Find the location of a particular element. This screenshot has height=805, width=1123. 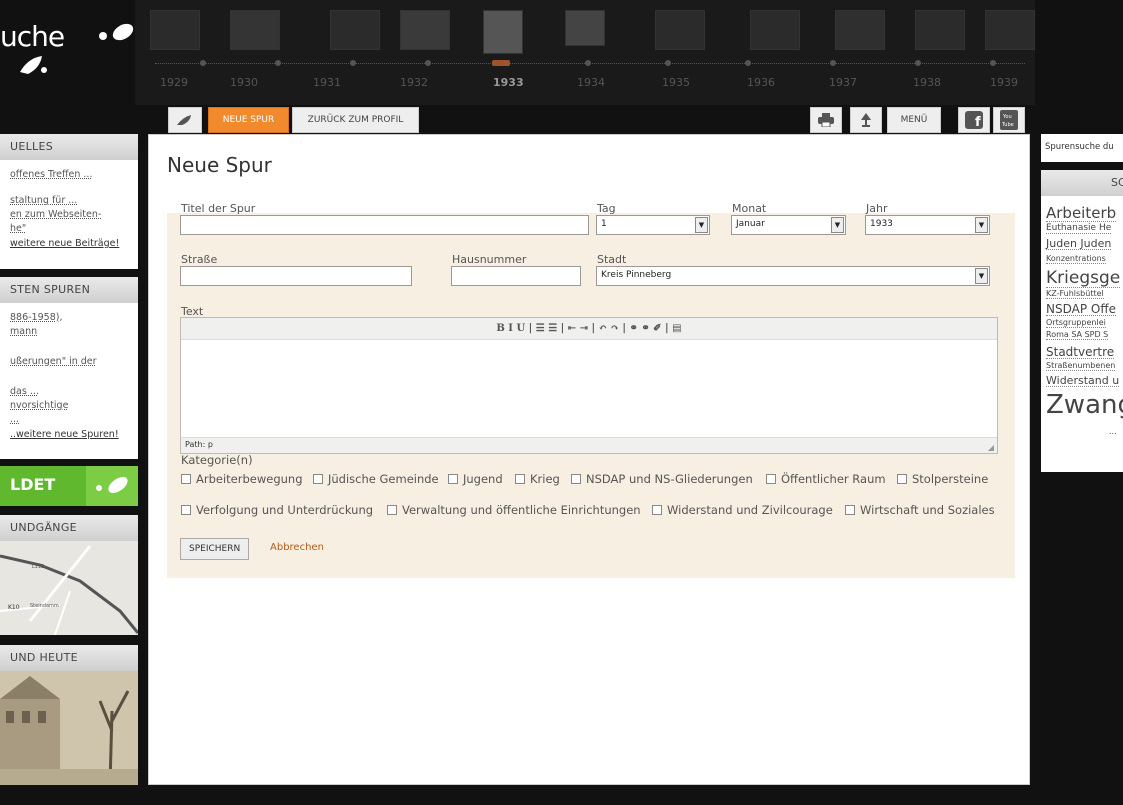

titel-input is located at coordinates (384, 225).